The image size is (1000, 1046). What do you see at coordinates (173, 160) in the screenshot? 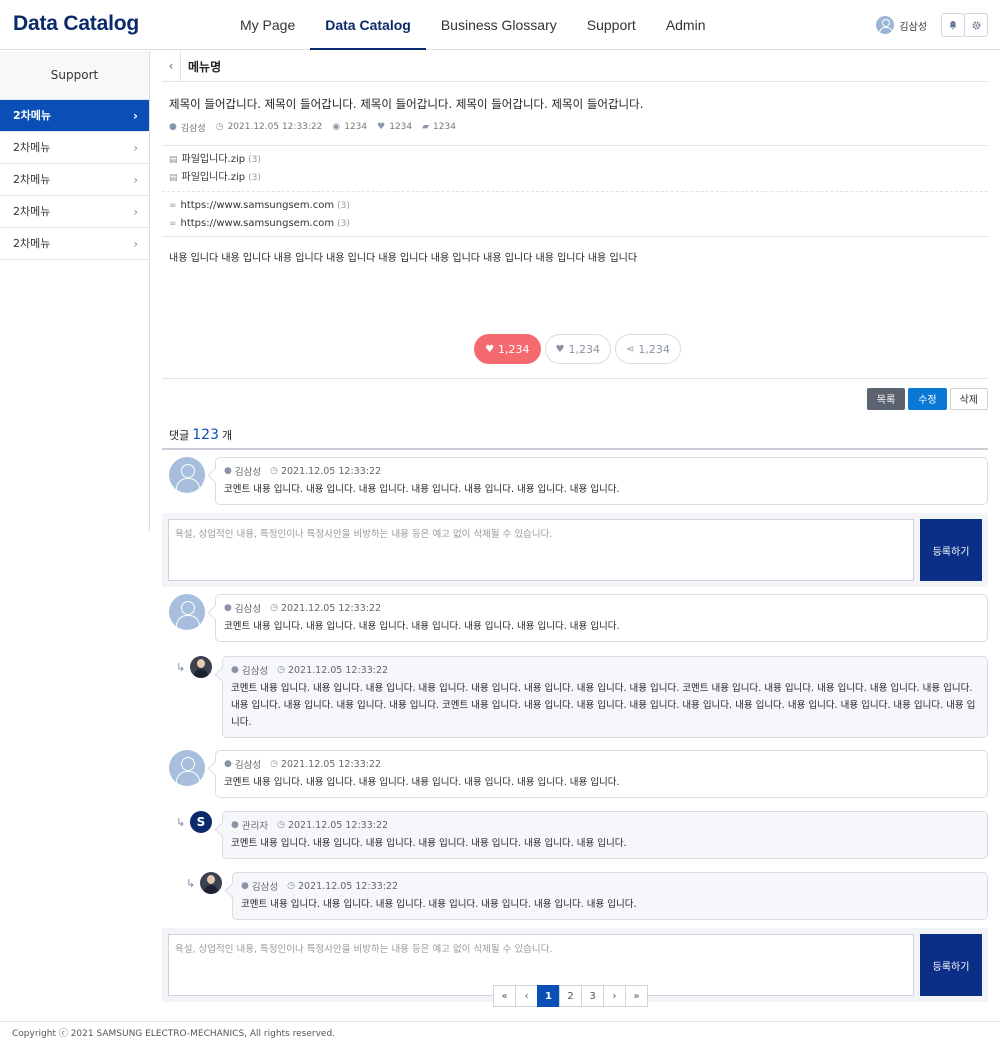
I see `file-icon: ▤` at bounding box center [173, 160].